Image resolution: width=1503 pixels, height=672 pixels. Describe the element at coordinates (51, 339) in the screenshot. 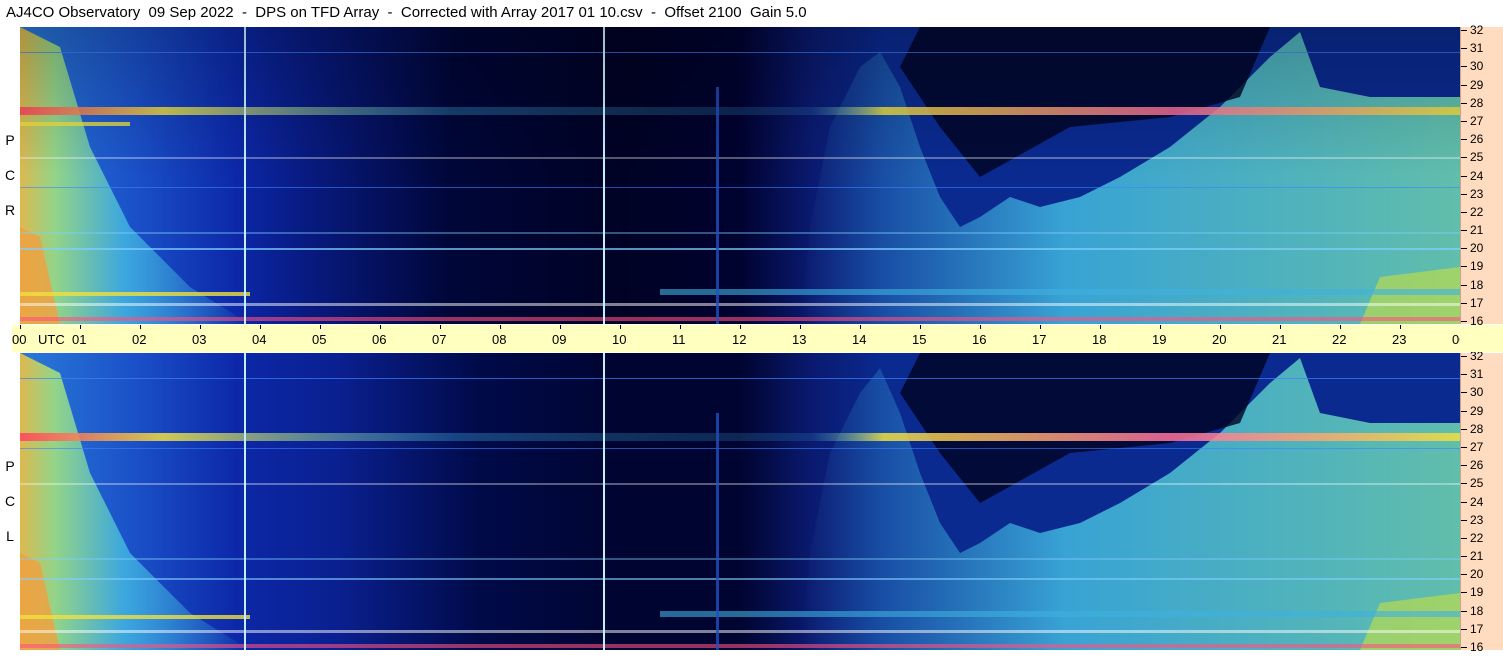

I see `time-axis-unit-label: UTC` at that location.